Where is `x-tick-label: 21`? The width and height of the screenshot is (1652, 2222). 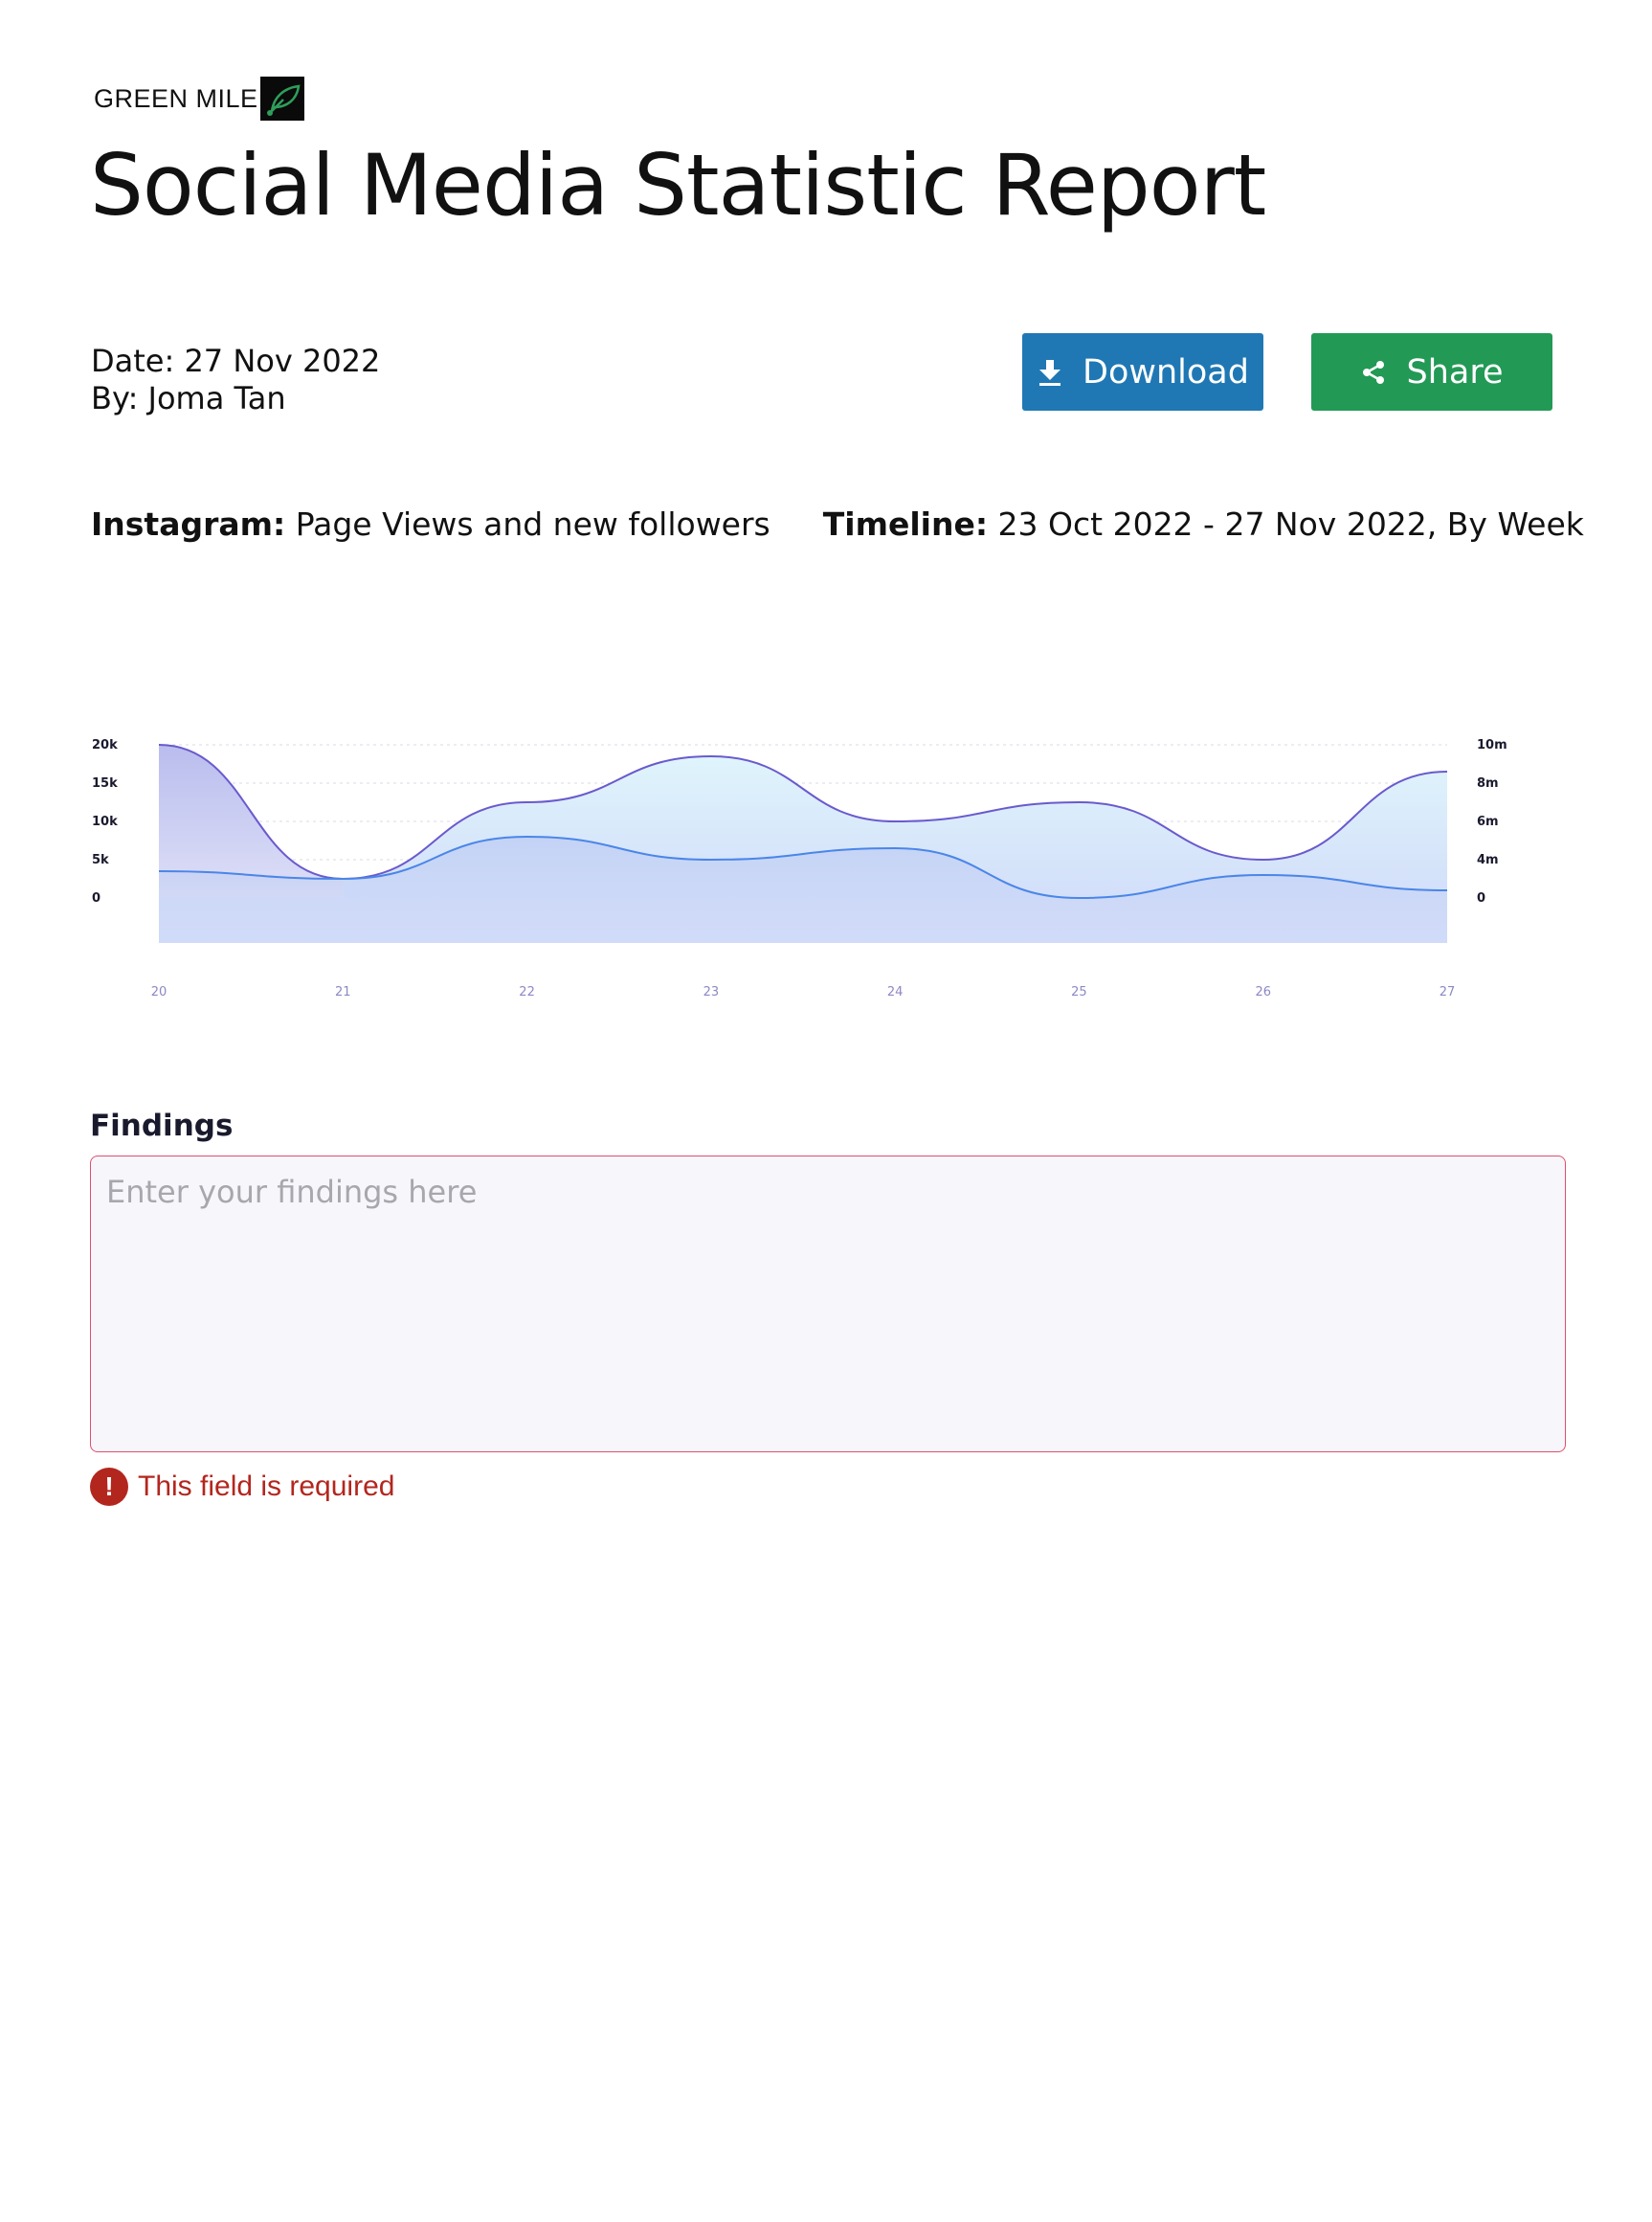
x-tick-label: 21 is located at coordinates (343, 992).